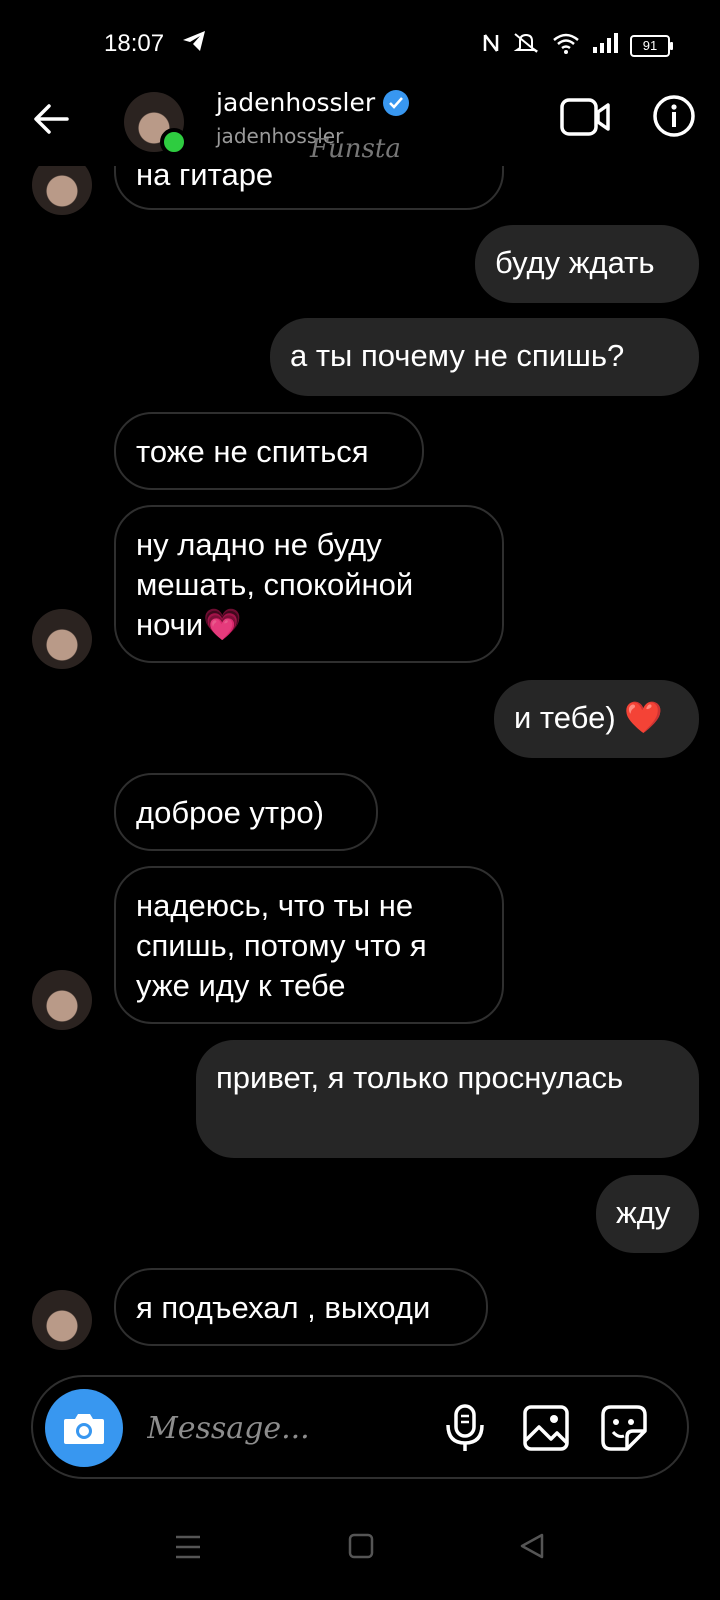 The height and width of the screenshot is (1600, 720). What do you see at coordinates (360, 124) in the screenshot?
I see `chat-header: jadenhossler jadenhossler Funsta` at bounding box center [360, 124].